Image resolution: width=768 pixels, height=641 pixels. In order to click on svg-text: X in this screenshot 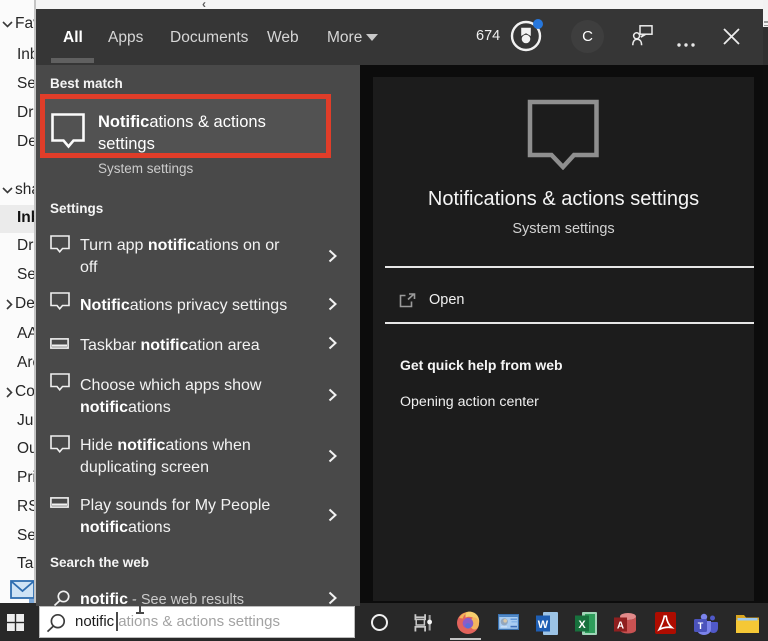, I will do `click(582, 625)`.